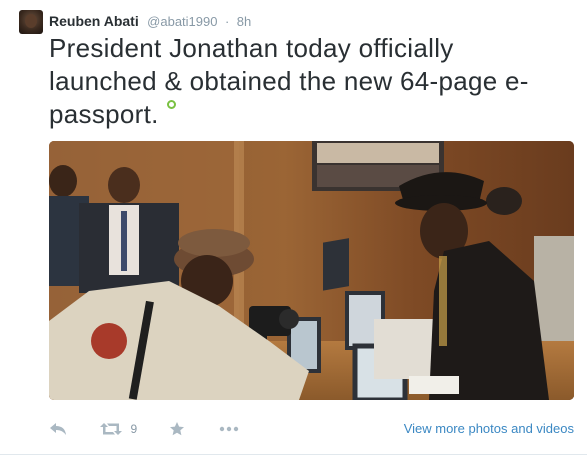 The height and width of the screenshot is (455, 587). I want to click on favorite-button, so click(177, 429).